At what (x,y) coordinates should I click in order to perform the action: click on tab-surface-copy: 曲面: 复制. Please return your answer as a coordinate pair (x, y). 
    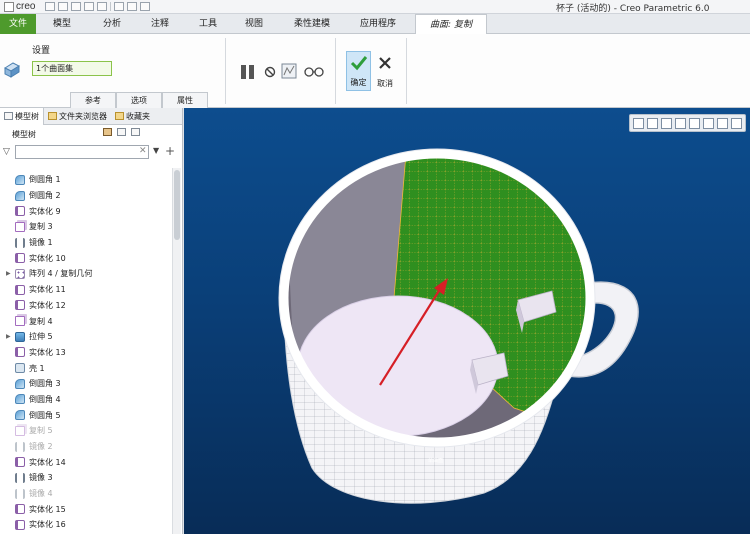
    Looking at the image, I should click on (451, 24).